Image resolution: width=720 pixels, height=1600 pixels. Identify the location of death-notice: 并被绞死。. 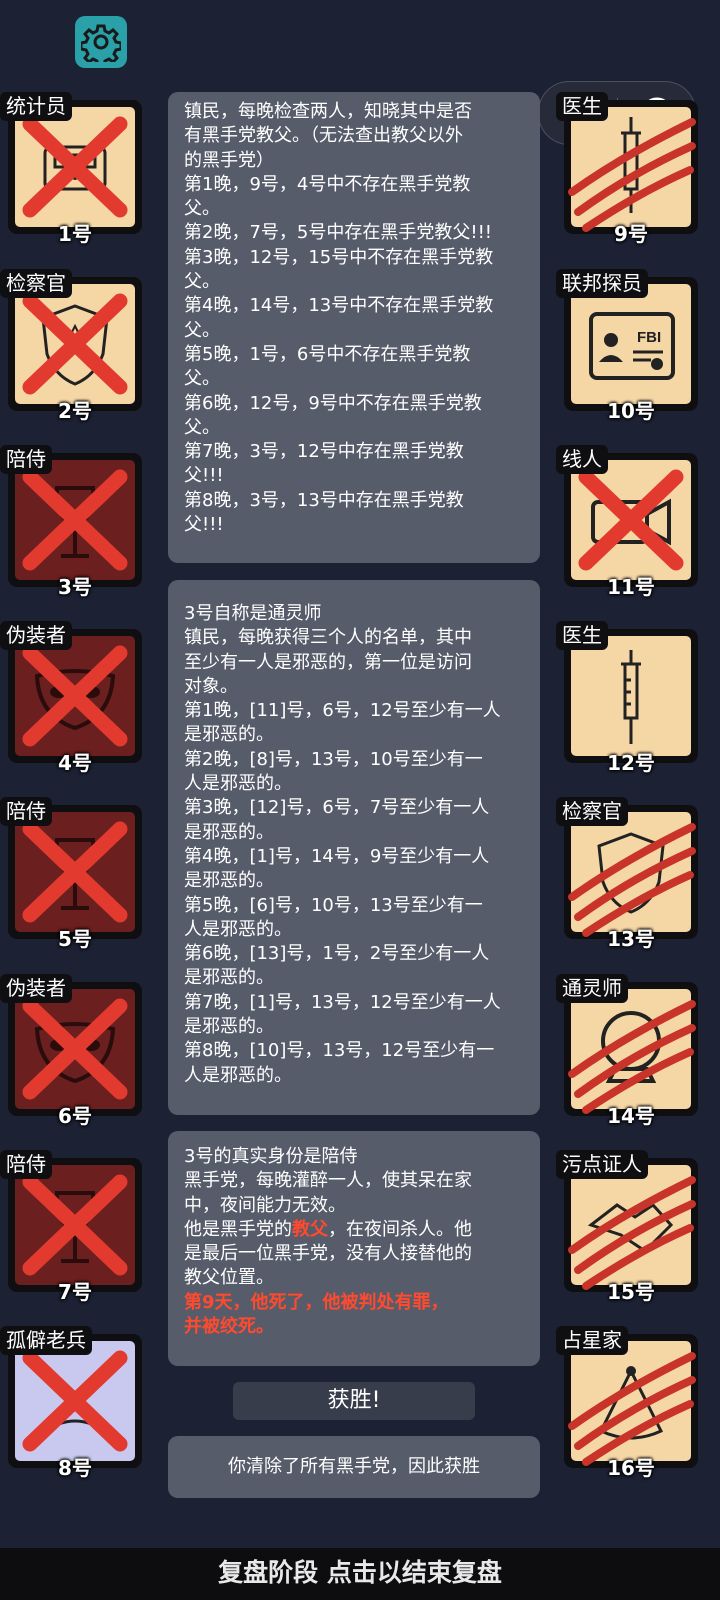
(229, 1327).